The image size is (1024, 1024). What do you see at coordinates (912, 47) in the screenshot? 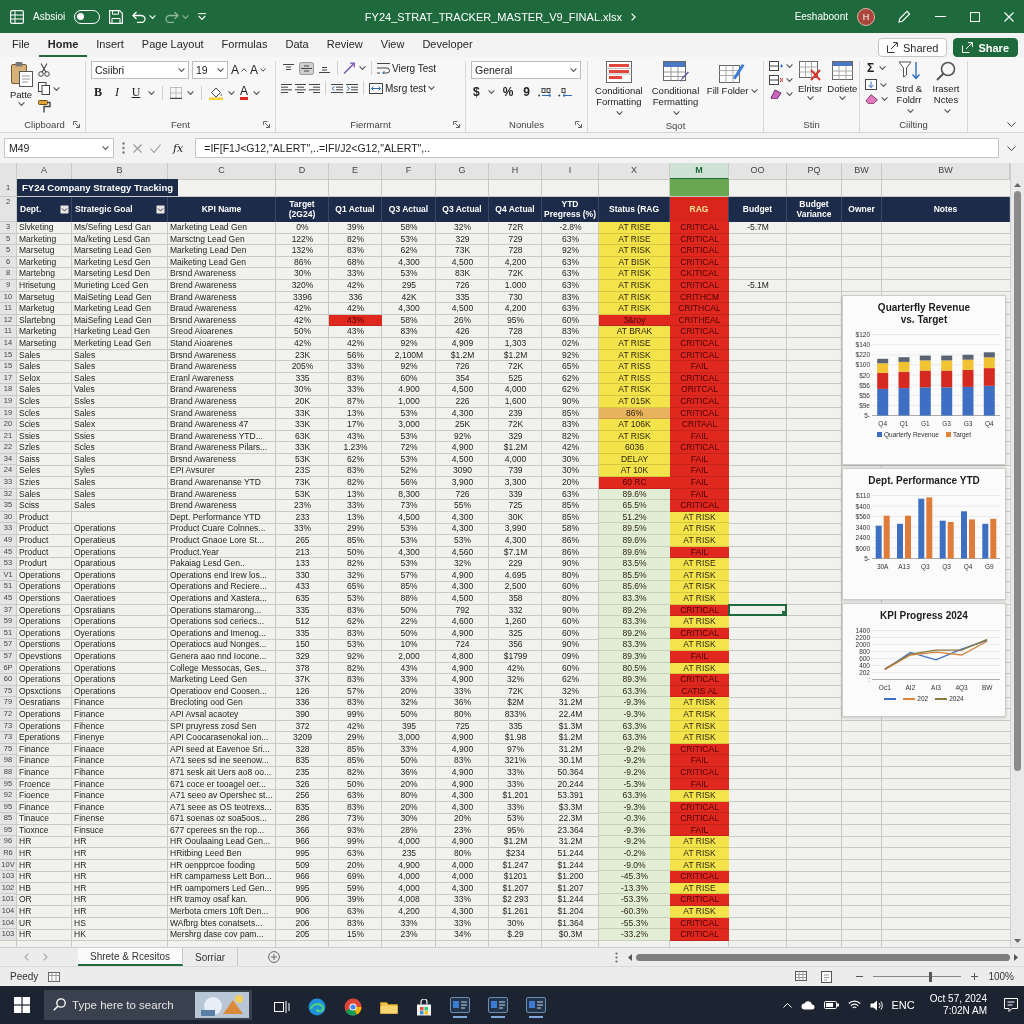
I see `shared-button: Shared` at bounding box center [912, 47].